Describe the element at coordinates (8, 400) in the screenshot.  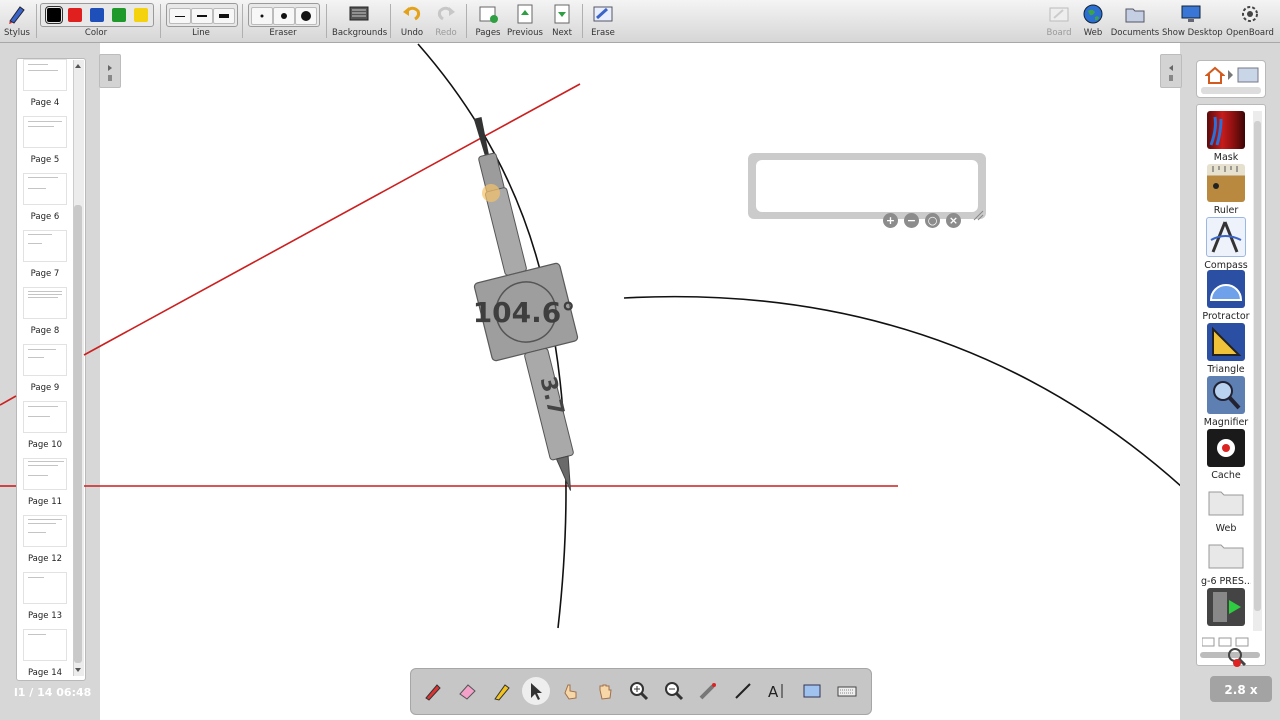
I see `red-line-upper-left-part` at that location.